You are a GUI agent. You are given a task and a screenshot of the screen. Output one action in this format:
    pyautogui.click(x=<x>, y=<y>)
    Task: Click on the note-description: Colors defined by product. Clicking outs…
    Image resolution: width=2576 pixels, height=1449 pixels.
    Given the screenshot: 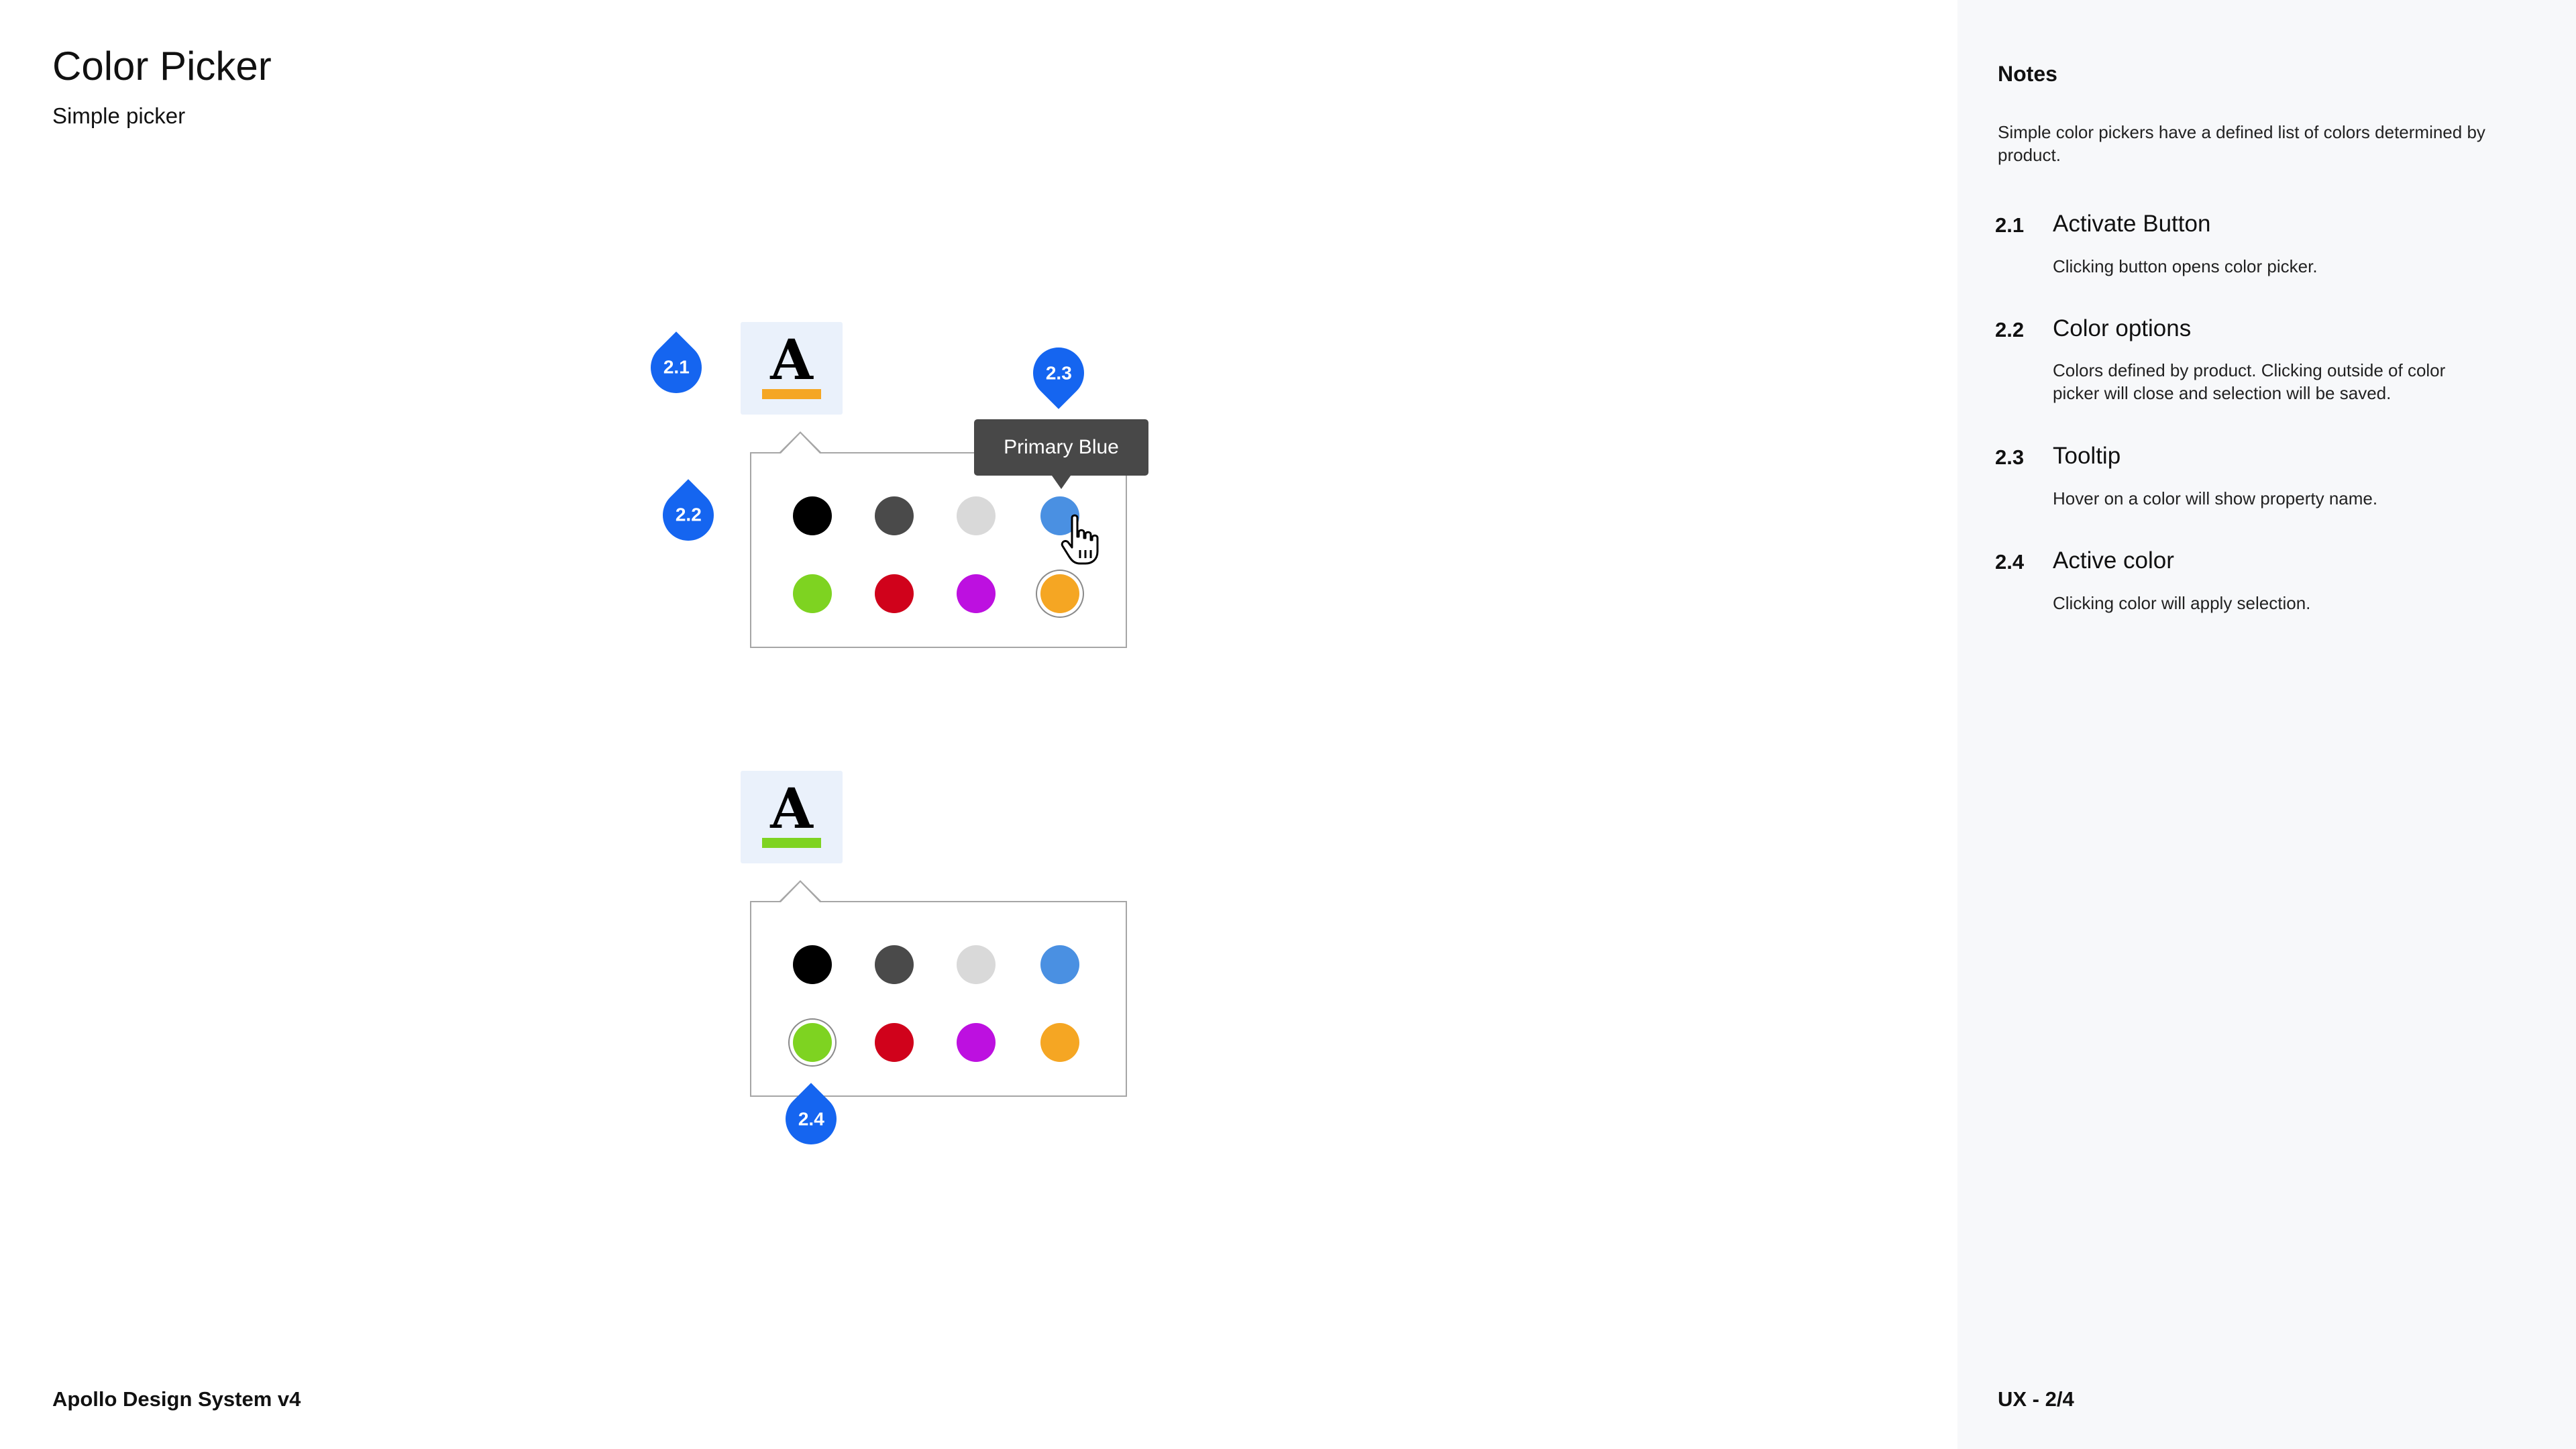 What is the action you would take?
    pyautogui.click(x=2249, y=381)
    